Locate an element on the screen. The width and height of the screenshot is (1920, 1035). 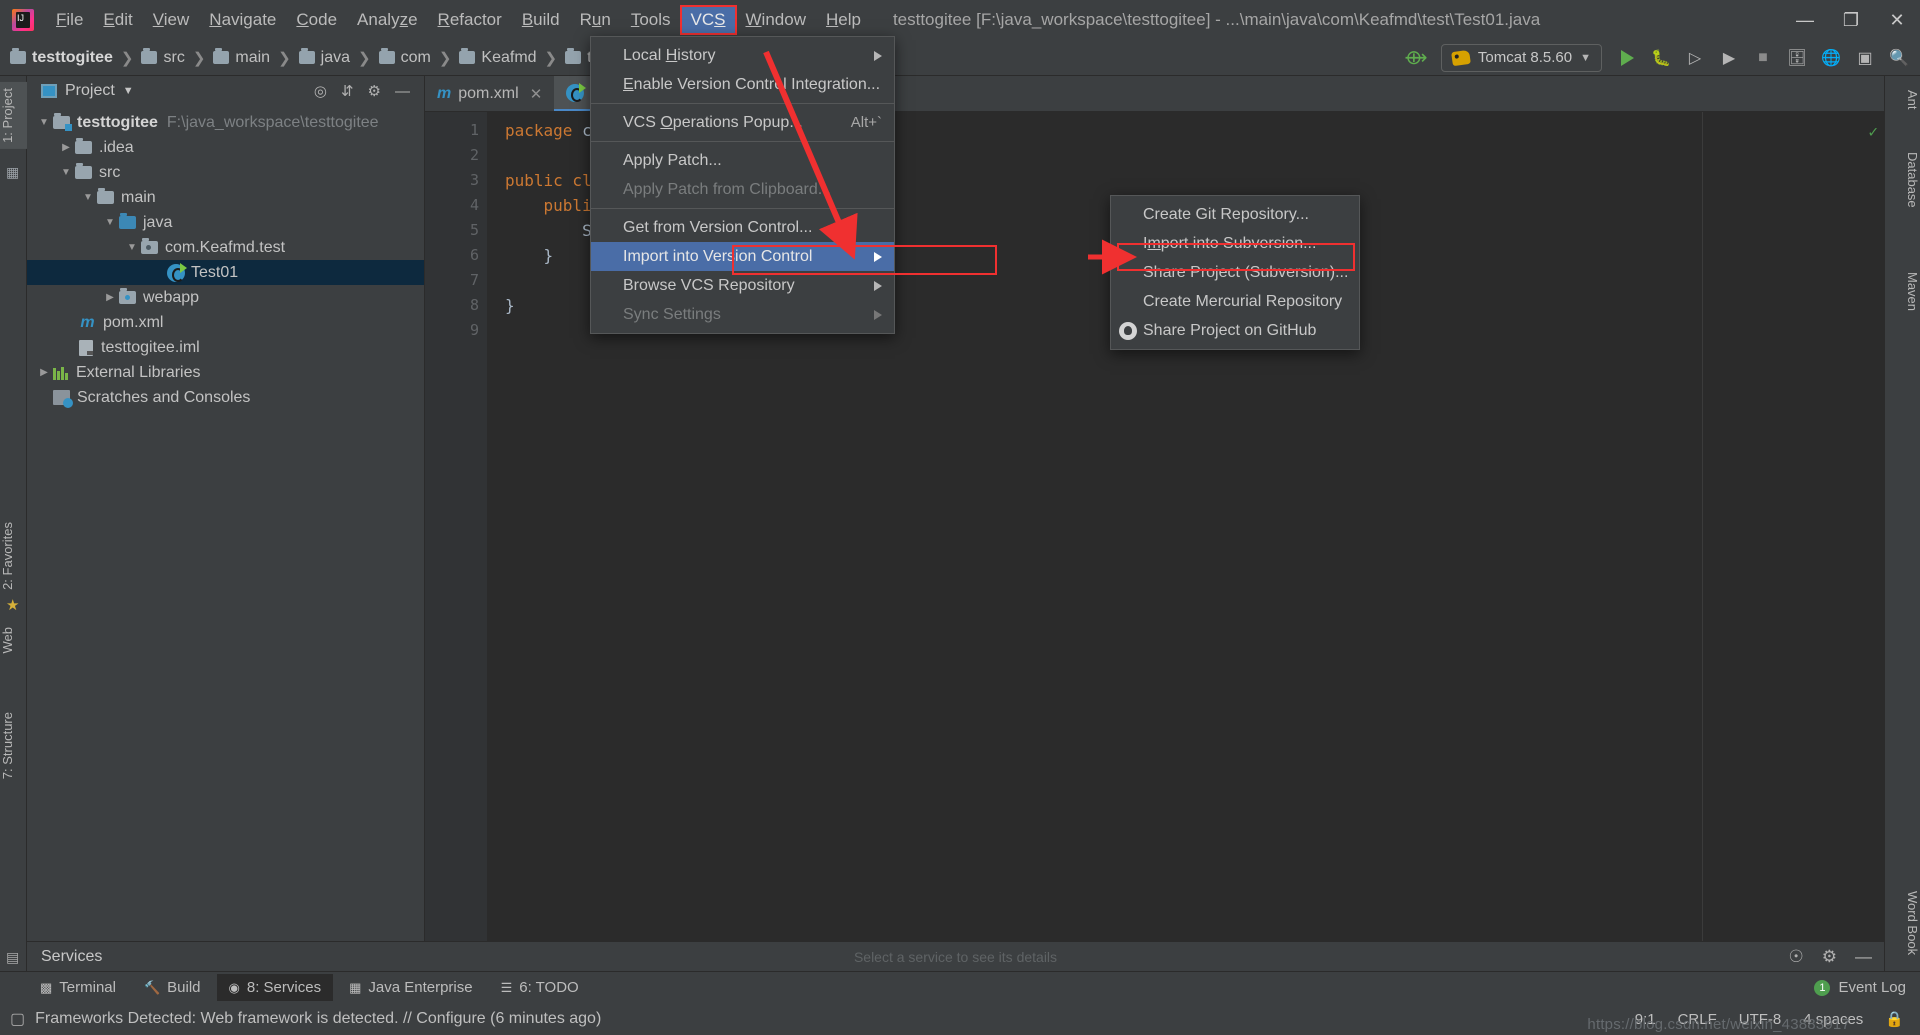
tree-item-iml: testtogitee.iml is located at coordinates (225, 347).